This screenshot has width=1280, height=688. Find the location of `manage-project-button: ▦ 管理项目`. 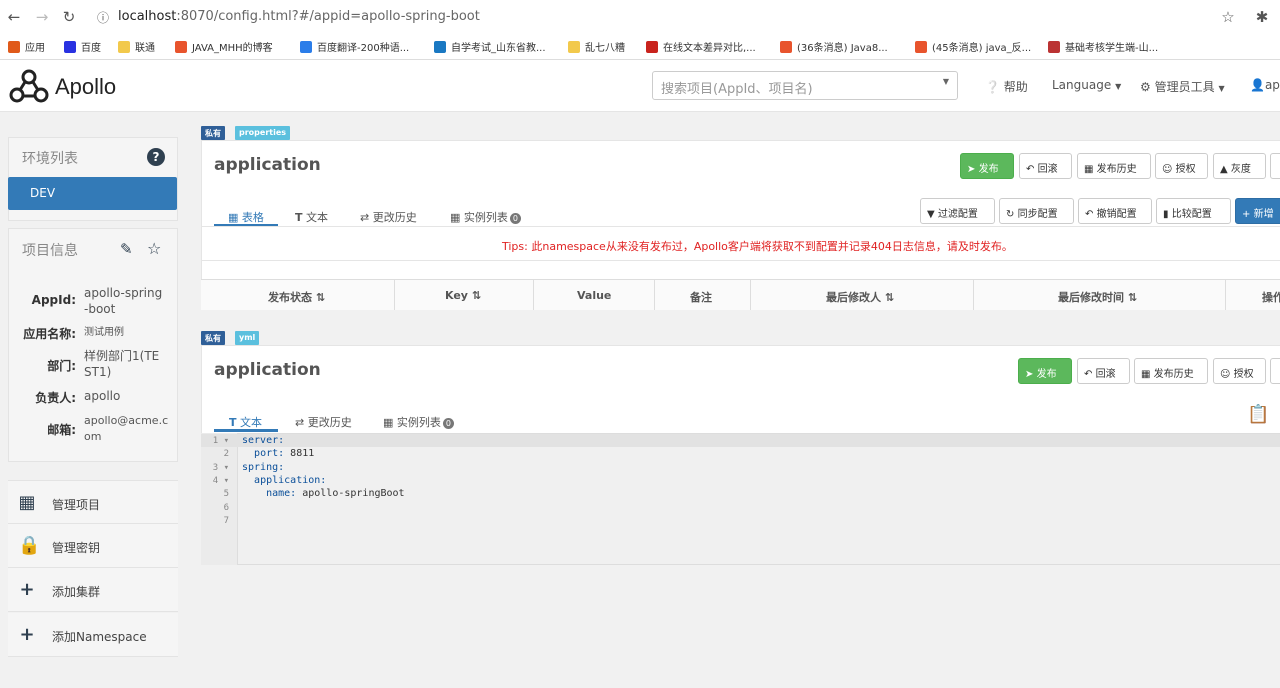

manage-project-button: ▦ 管理项目 is located at coordinates (93, 502).